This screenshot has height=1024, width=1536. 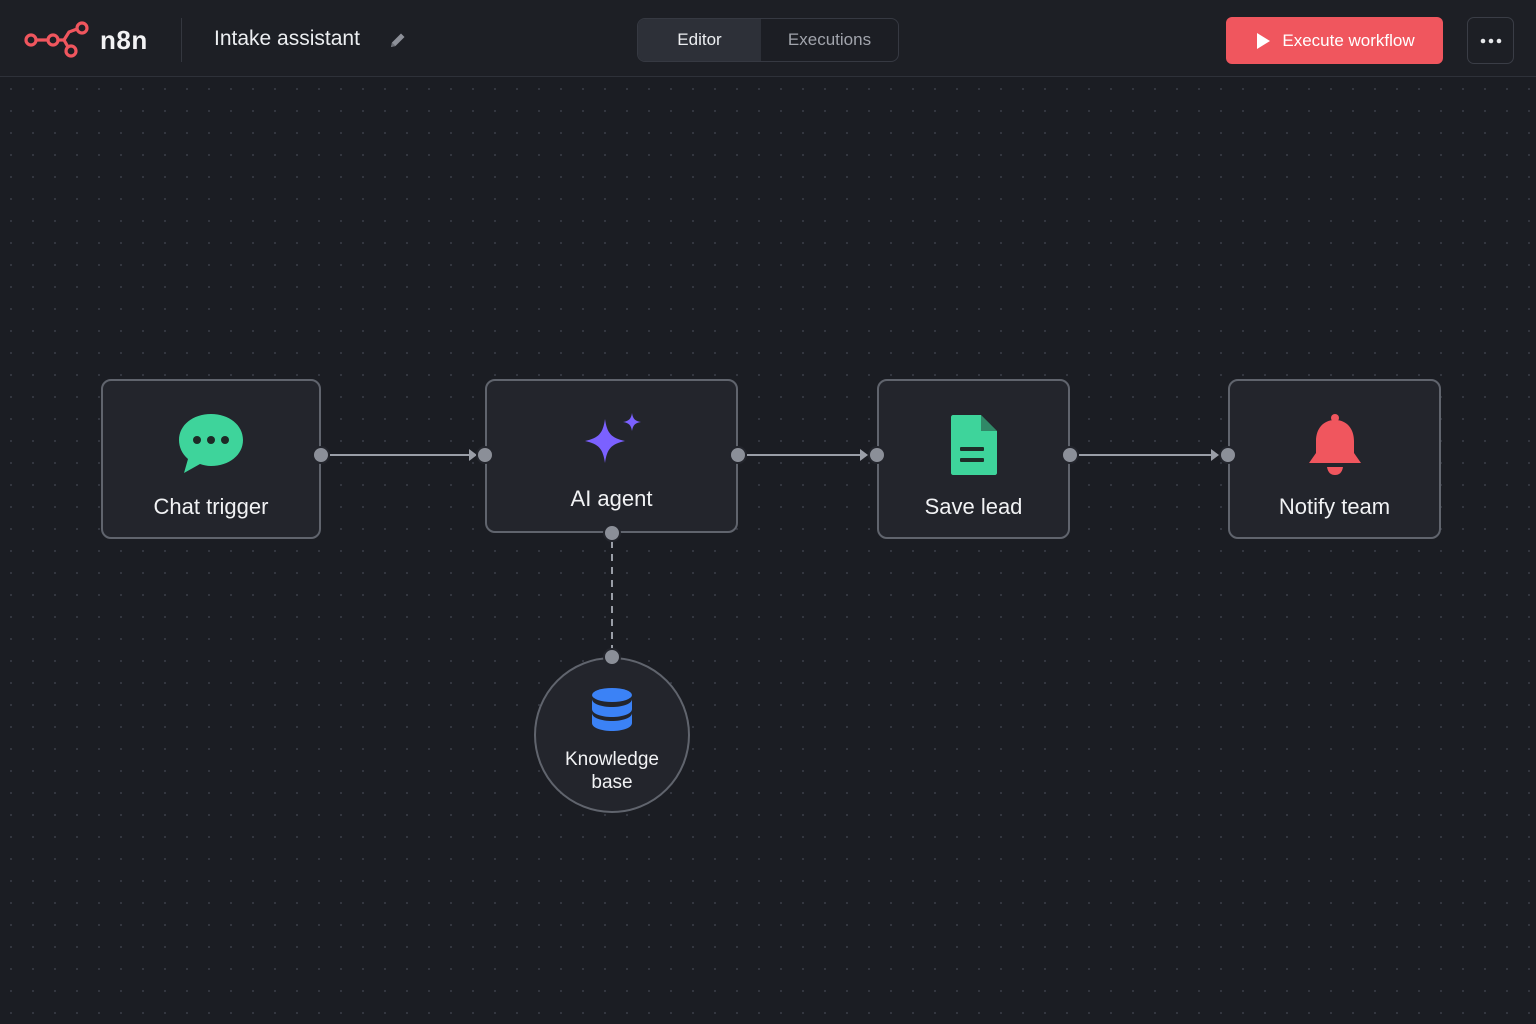 I want to click on workflow-name: Intake assistant, so click(x=287, y=39).